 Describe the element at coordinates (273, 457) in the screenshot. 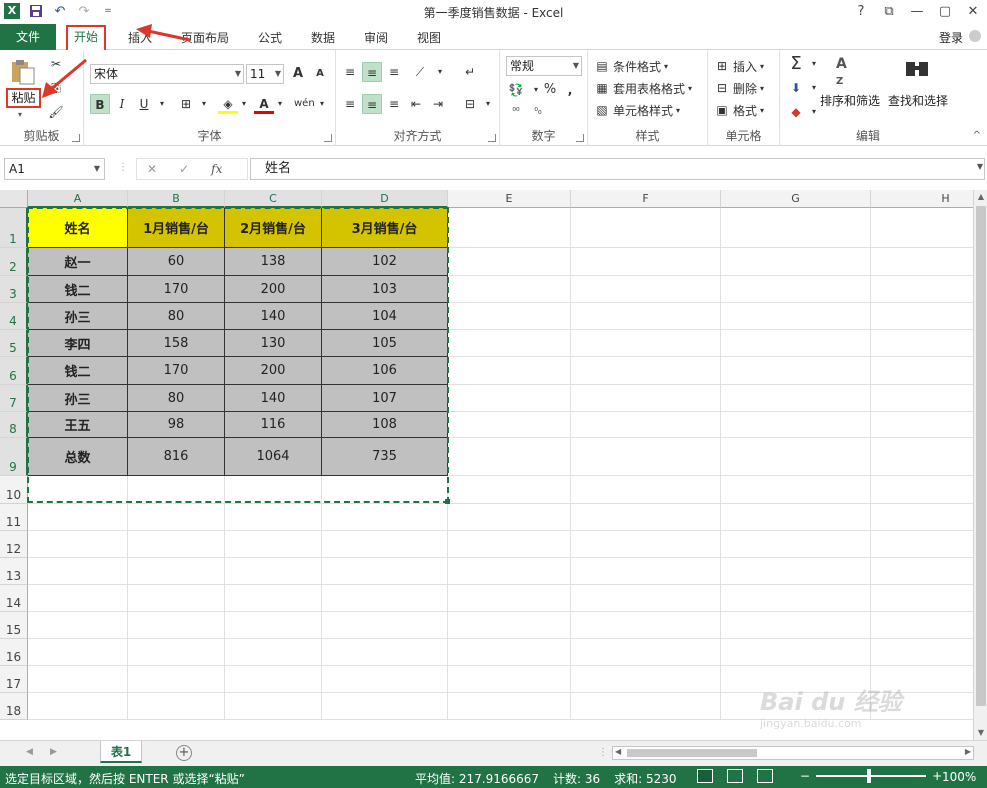

I see `value-cell: 1064` at that location.